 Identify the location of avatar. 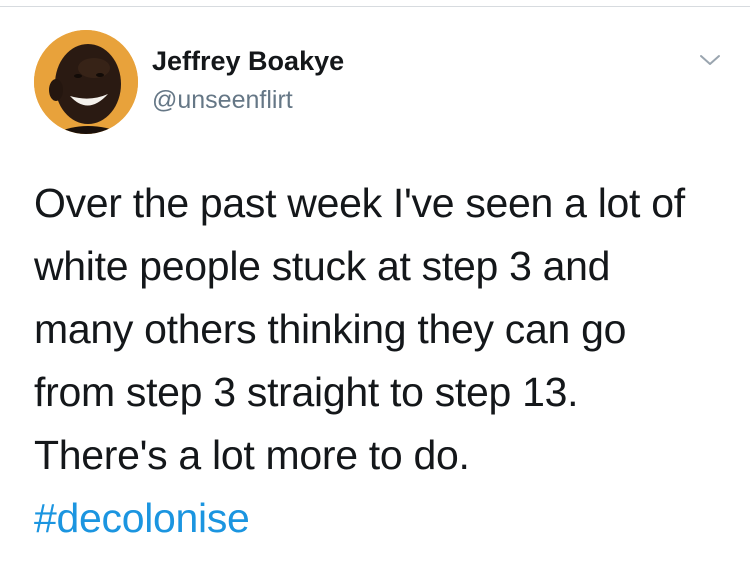
(86, 82).